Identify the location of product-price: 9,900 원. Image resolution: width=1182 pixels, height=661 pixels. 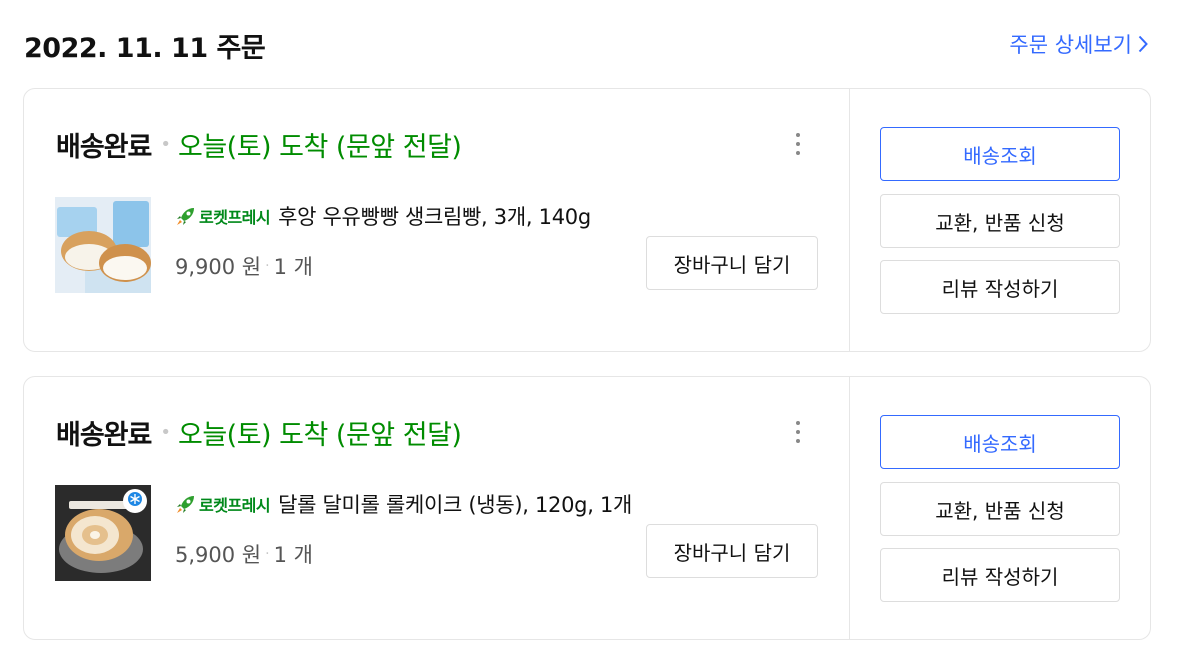
(218, 267).